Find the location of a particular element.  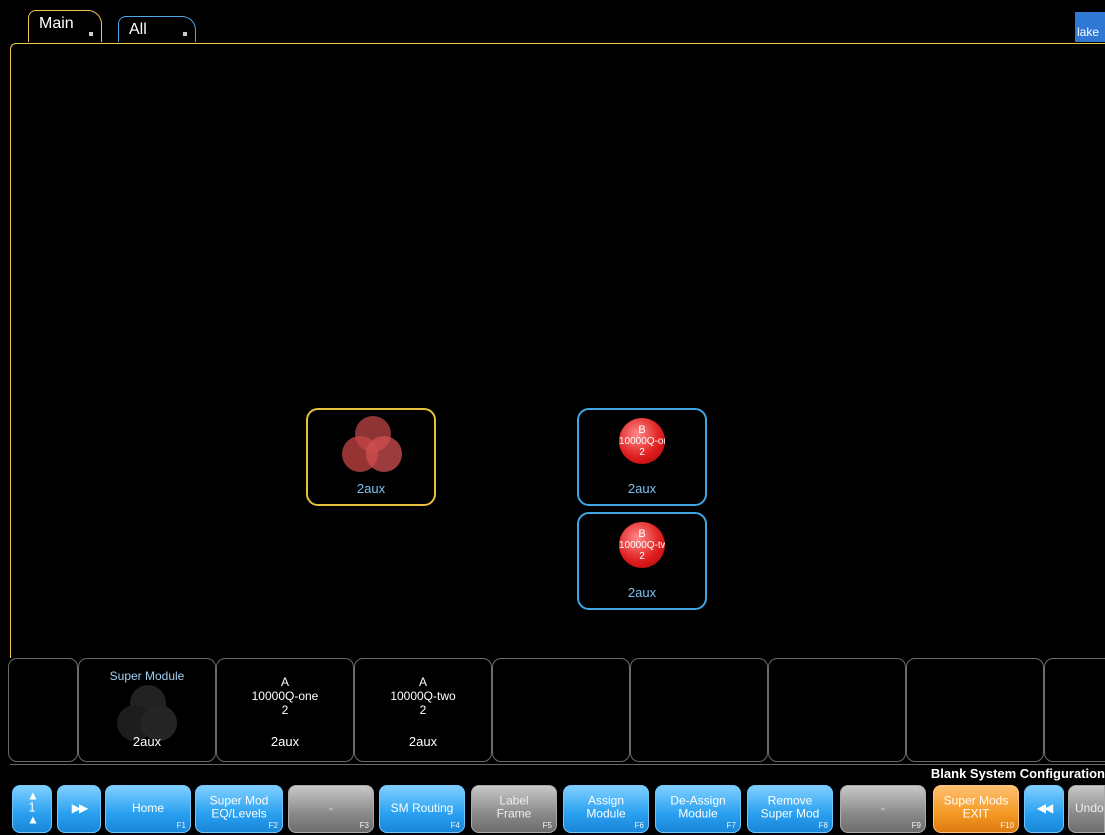

f9-button: - F9 is located at coordinates (883, 809).